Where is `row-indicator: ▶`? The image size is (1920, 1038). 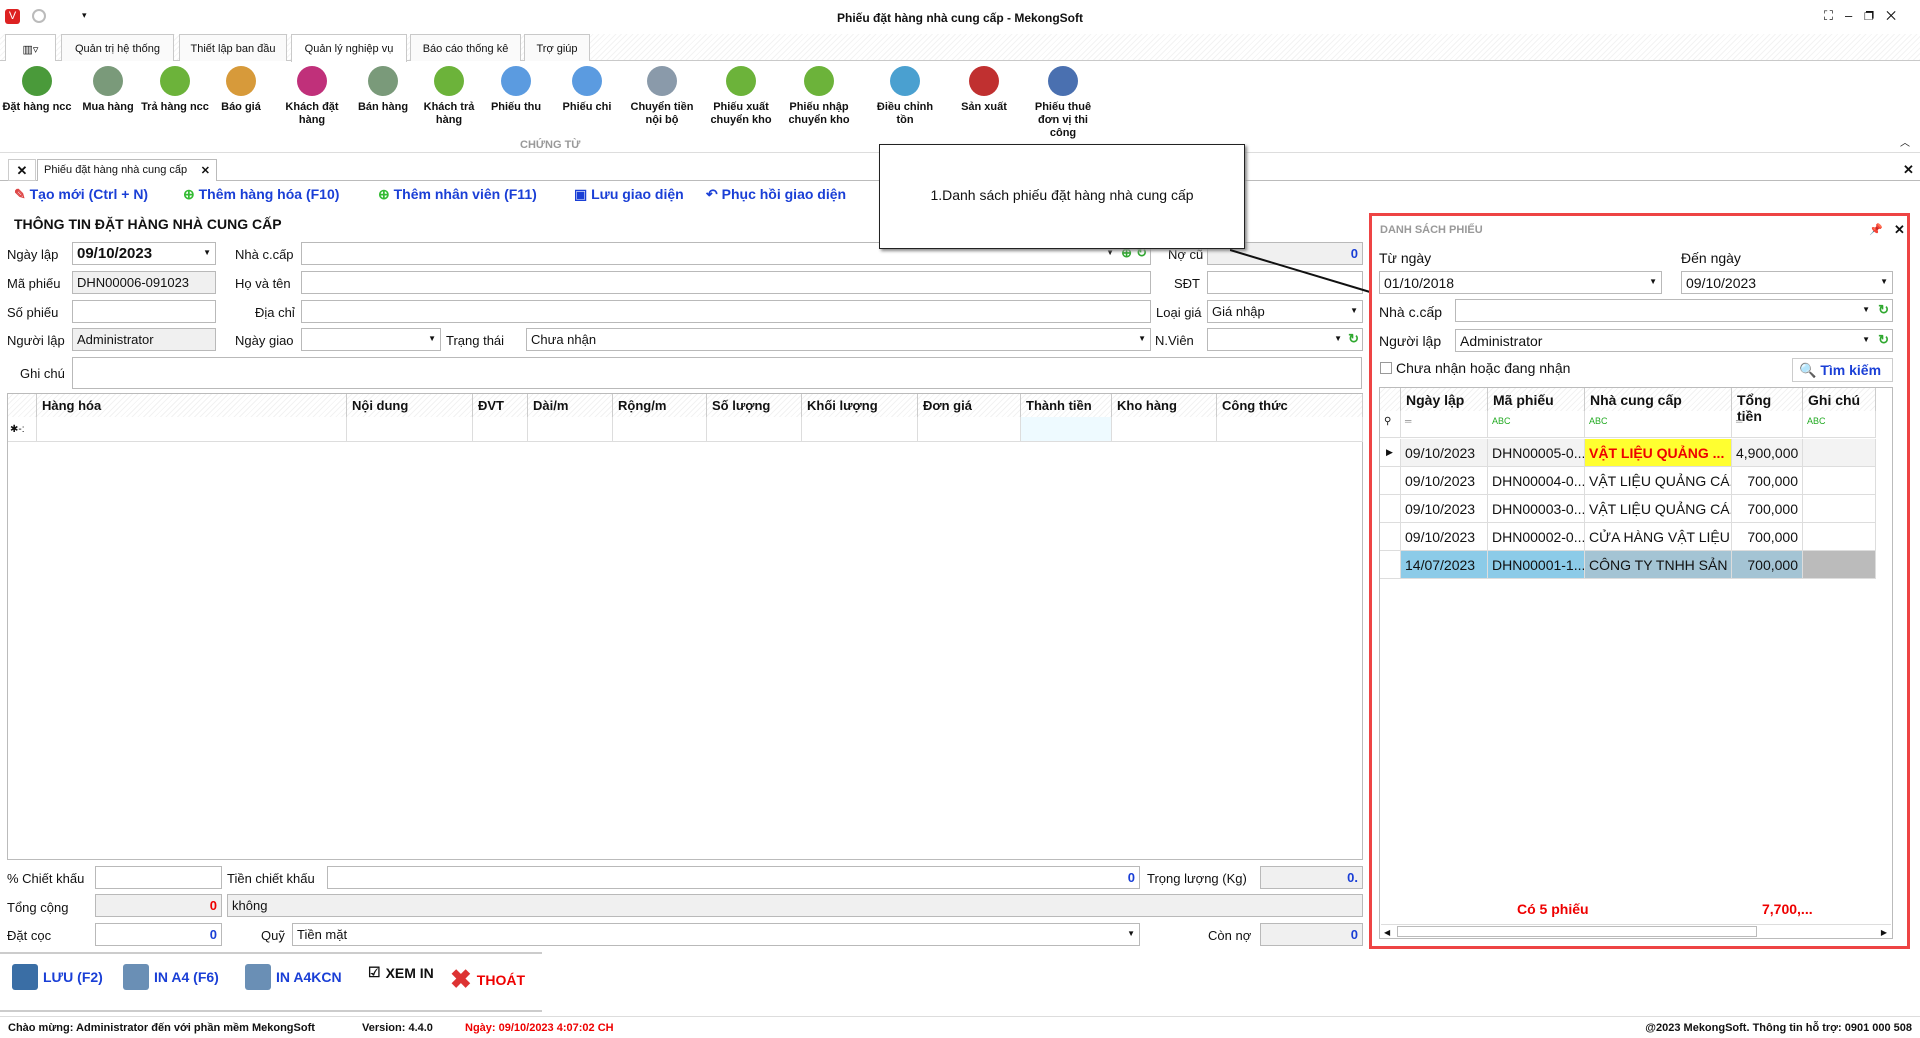
row-indicator: ▶ is located at coordinates (1390, 453).